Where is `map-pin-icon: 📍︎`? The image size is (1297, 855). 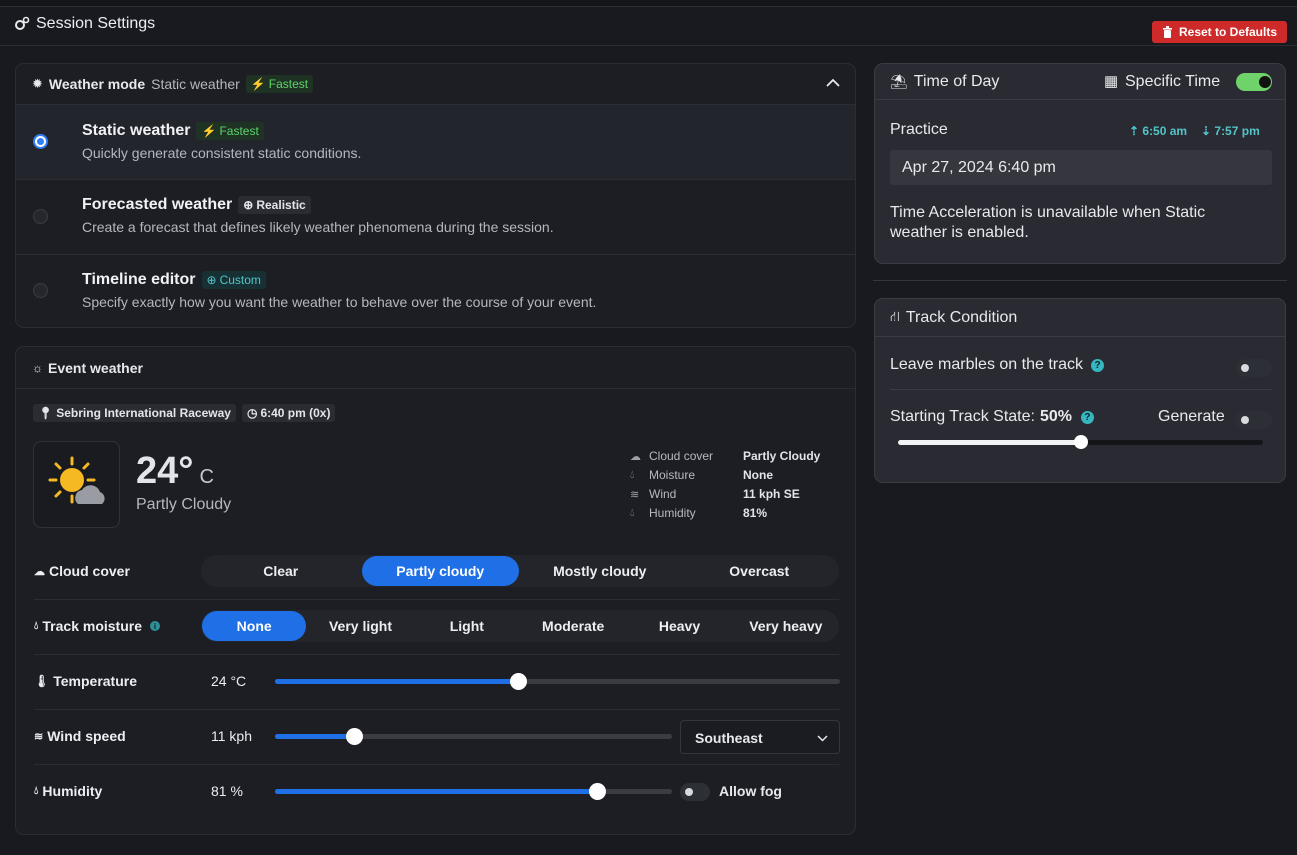 map-pin-icon: 📍︎ is located at coordinates (46, 413).